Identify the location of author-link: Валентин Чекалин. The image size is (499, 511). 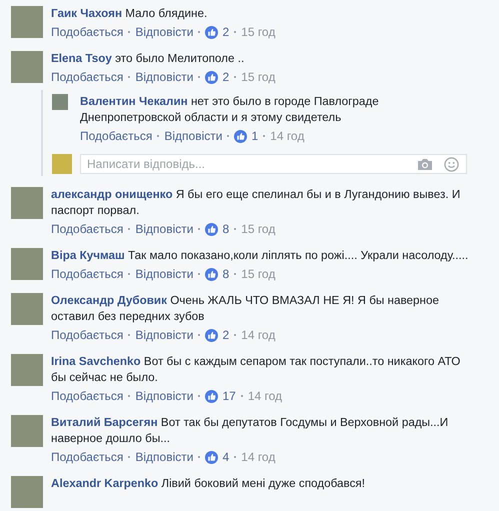
(134, 101).